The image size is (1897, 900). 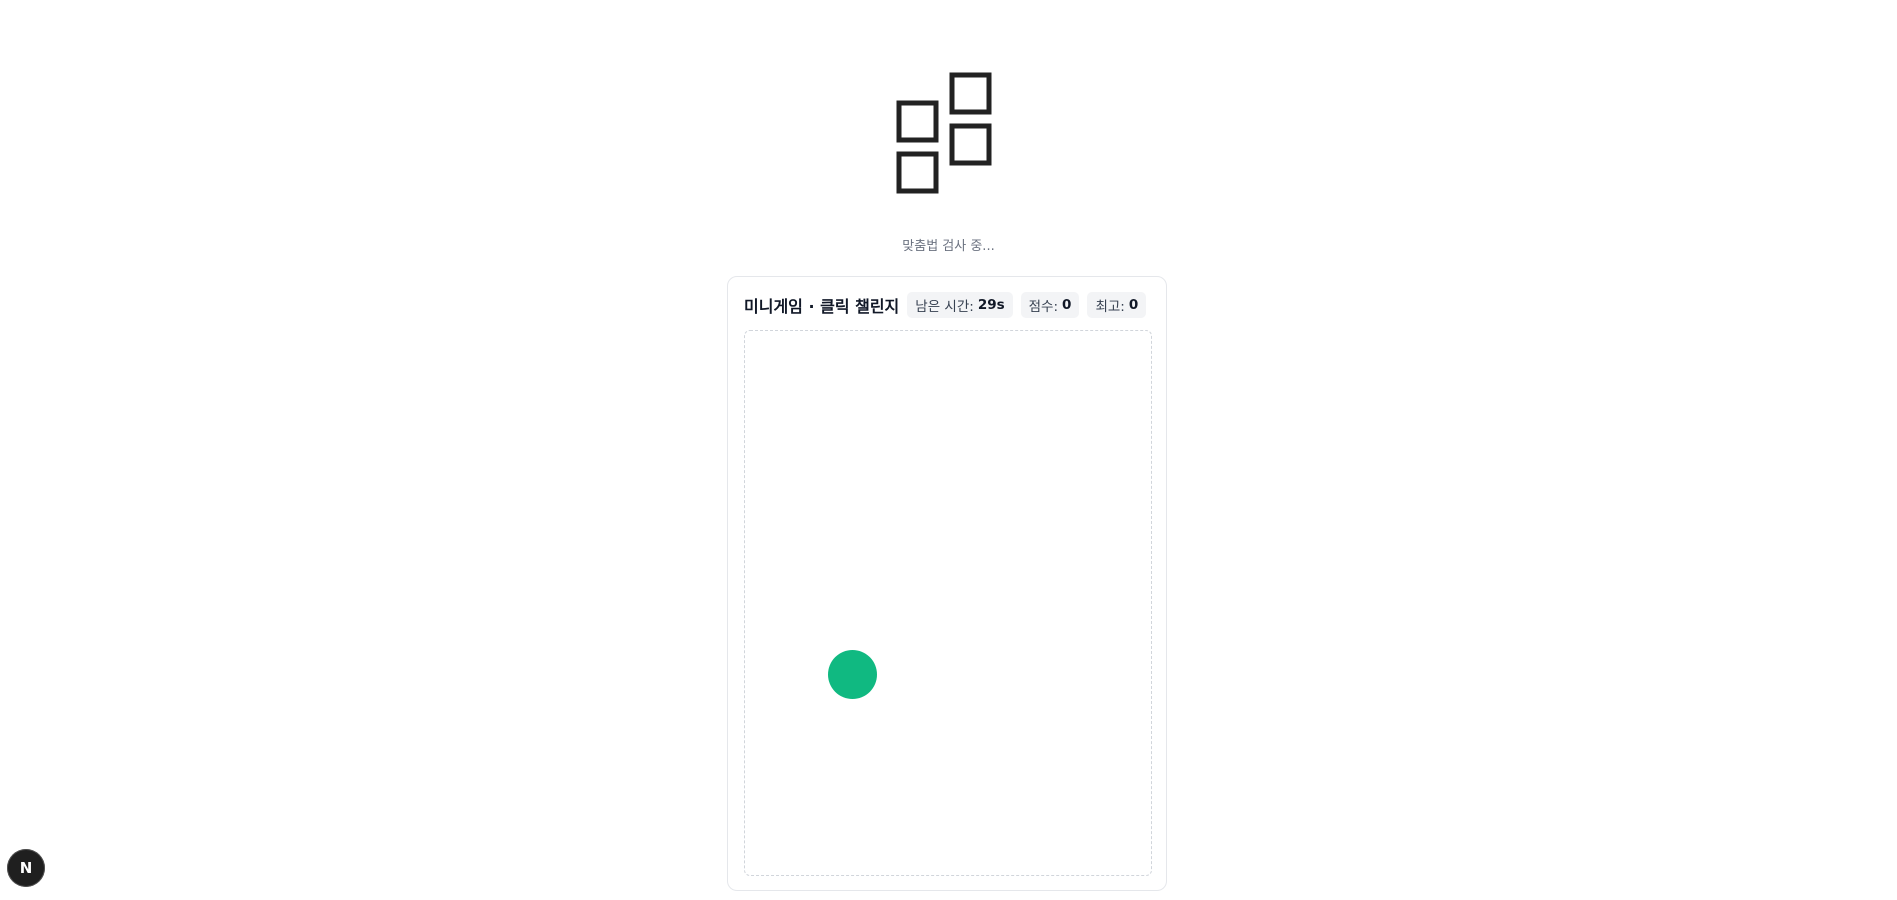 I want to click on time-remaining-badge: 남은 시간: 29s, so click(x=960, y=305).